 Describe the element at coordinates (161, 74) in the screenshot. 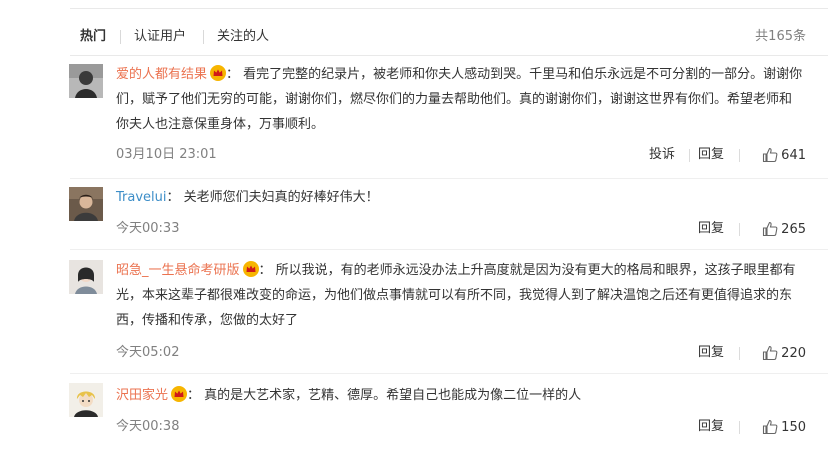

I see `comment-username: 爱的人都有结果` at that location.